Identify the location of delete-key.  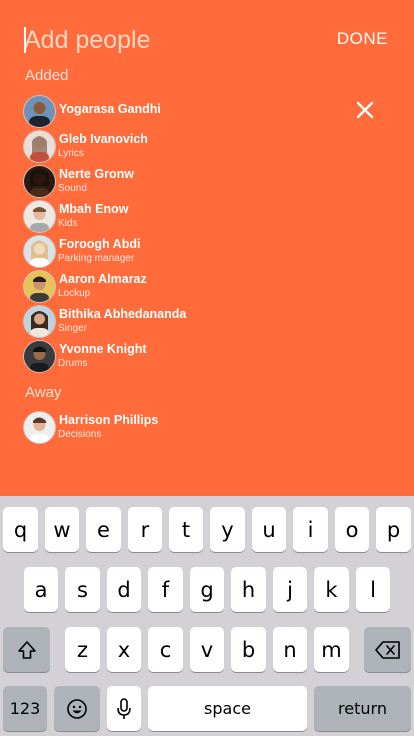
(387, 649).